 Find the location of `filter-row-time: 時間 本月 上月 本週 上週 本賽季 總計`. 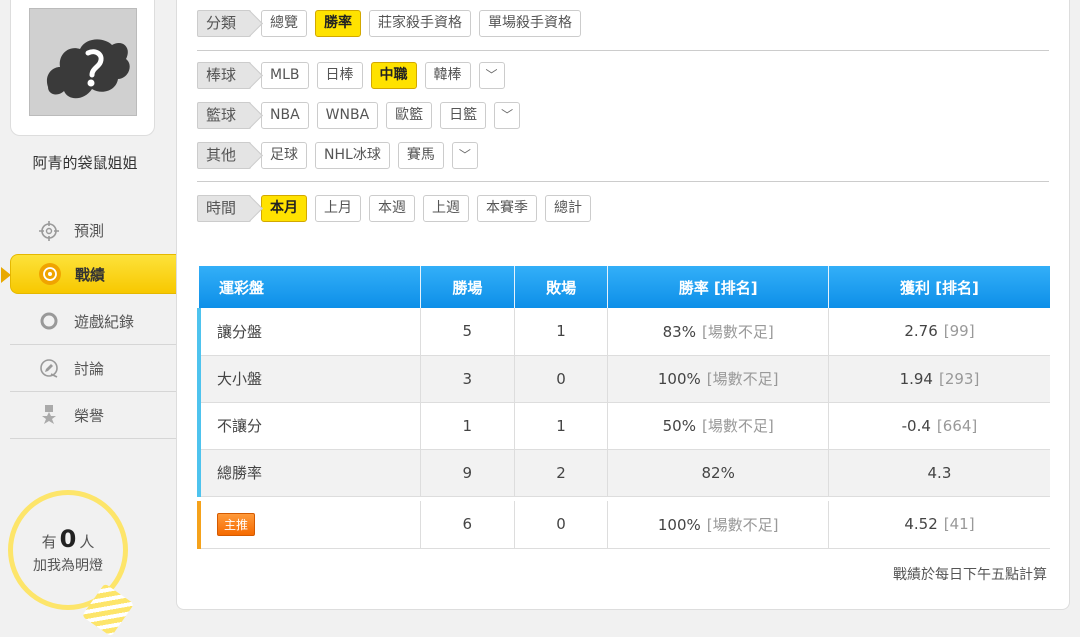

filter-row-time: 時間 本月 上月 本週 上週 本賽季 總計 is located at coordinates (394, 208).